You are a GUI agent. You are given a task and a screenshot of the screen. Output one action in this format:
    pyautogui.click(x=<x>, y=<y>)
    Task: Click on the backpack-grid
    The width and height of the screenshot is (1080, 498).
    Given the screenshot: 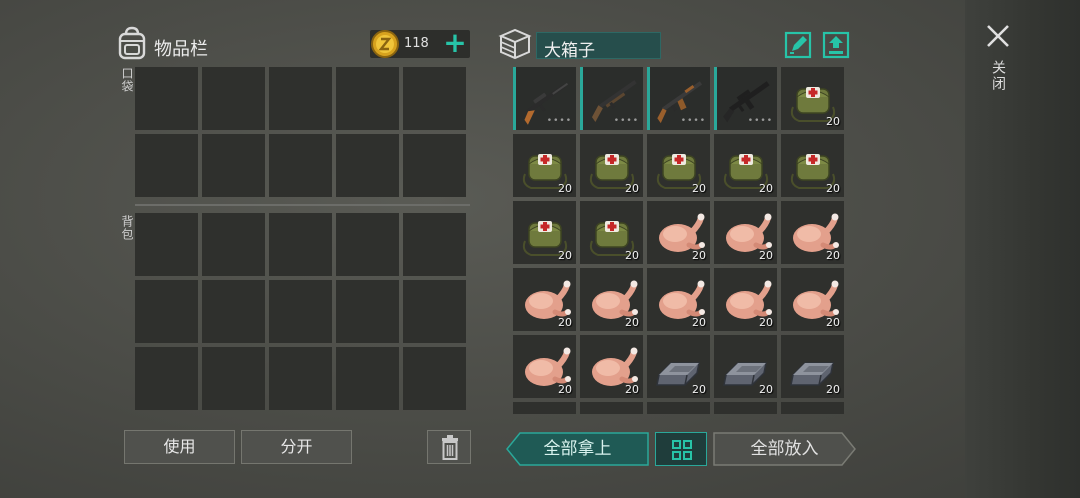 What is the action you would take?
    pyautogui.click(x=300, y=311)
    